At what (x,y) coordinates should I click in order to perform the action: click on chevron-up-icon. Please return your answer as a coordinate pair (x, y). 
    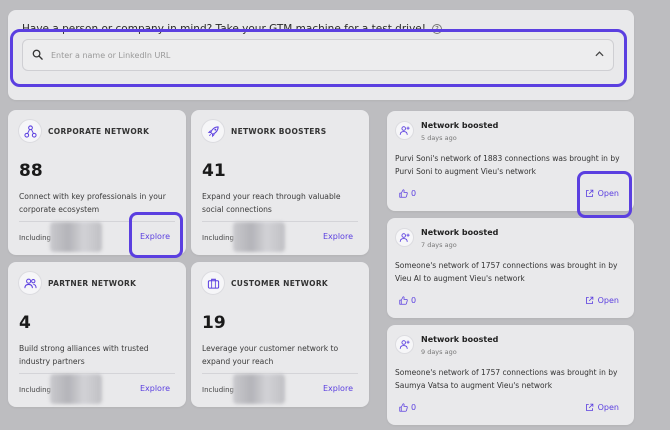
    Looking at the image, I should click on (599, 54).